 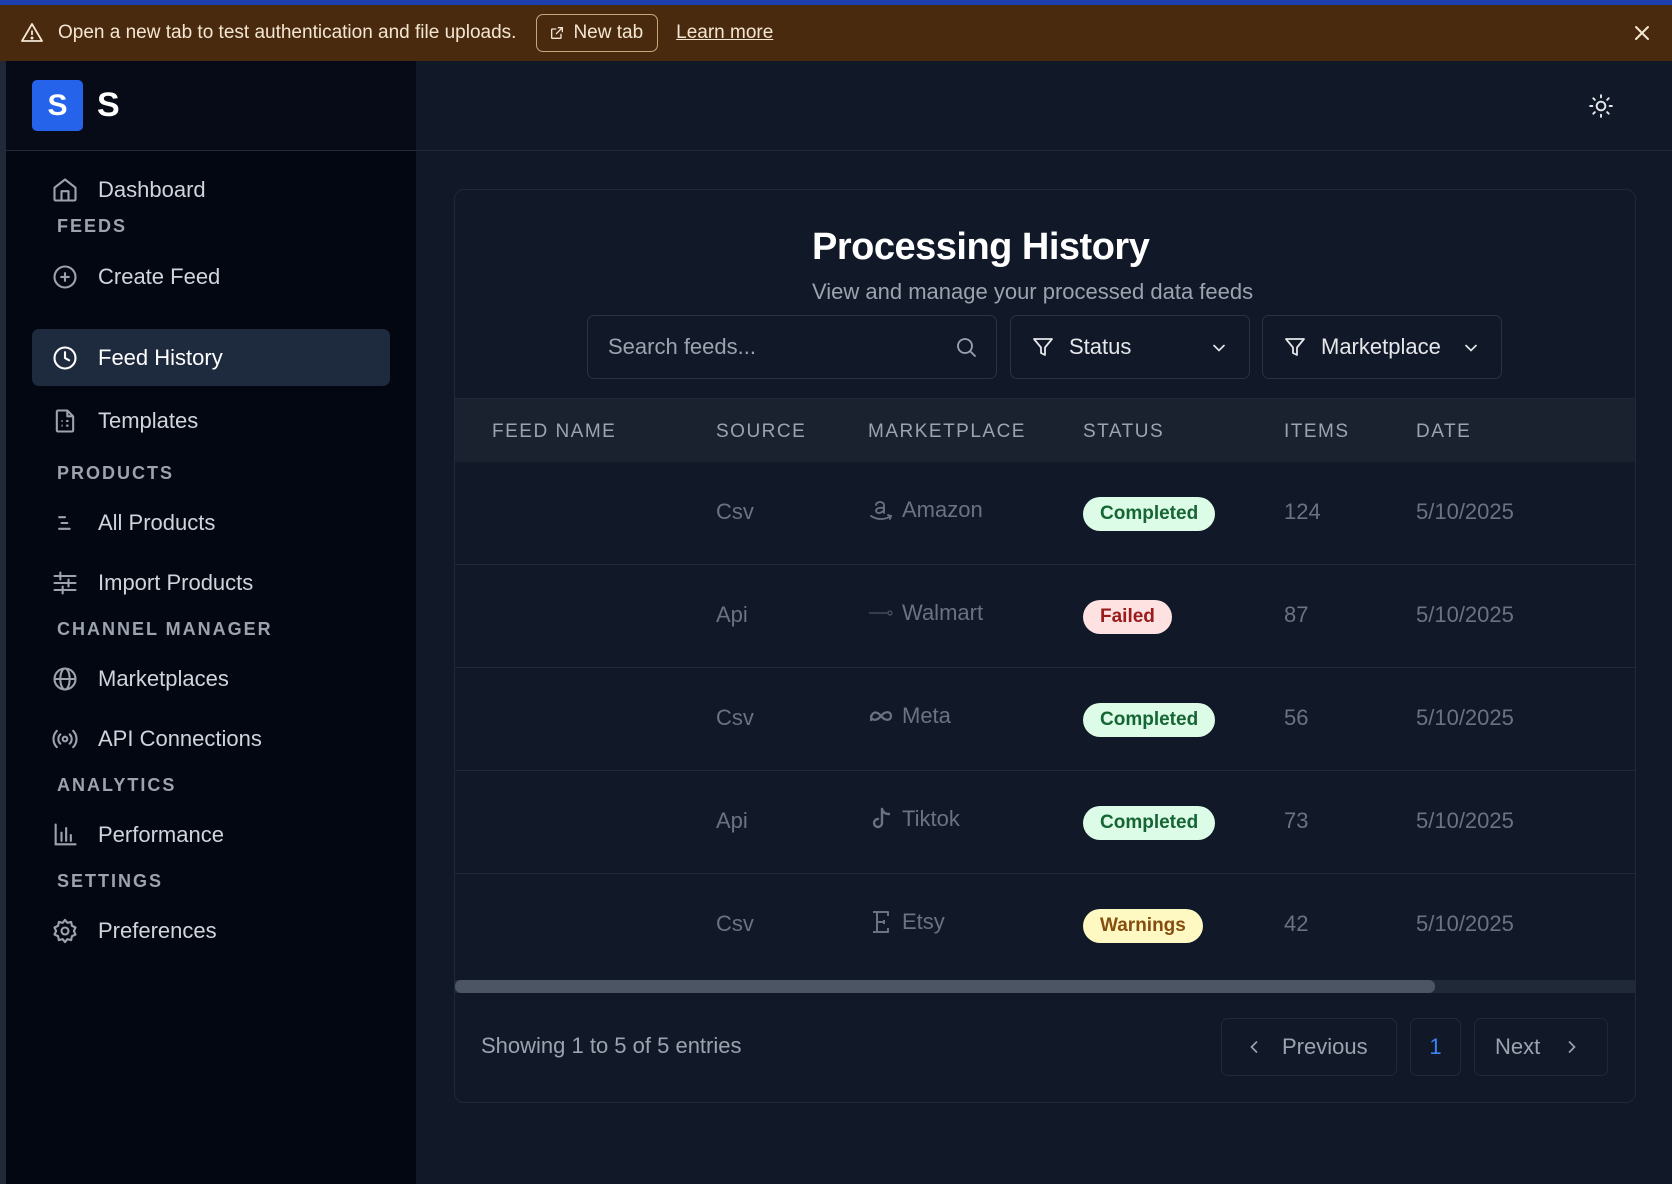 I want to click on marketplace-filter-dropdown: Marketplace, so click(x=1382, y=347).